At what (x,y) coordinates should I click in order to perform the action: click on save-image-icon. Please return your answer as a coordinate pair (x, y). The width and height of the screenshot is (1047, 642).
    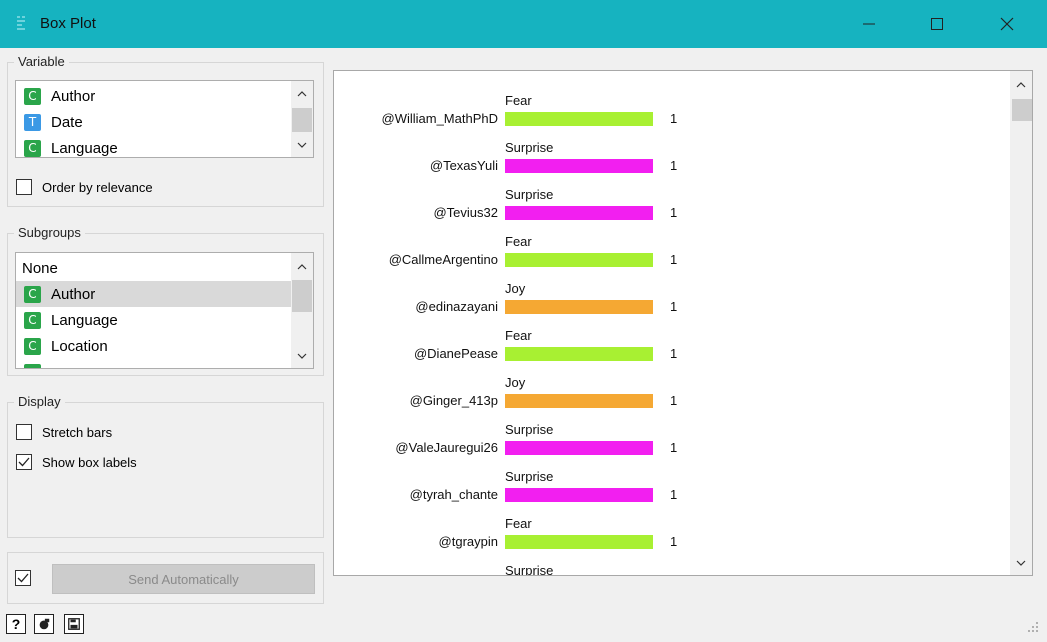
    Looking at the image, I should click on (74, 624).